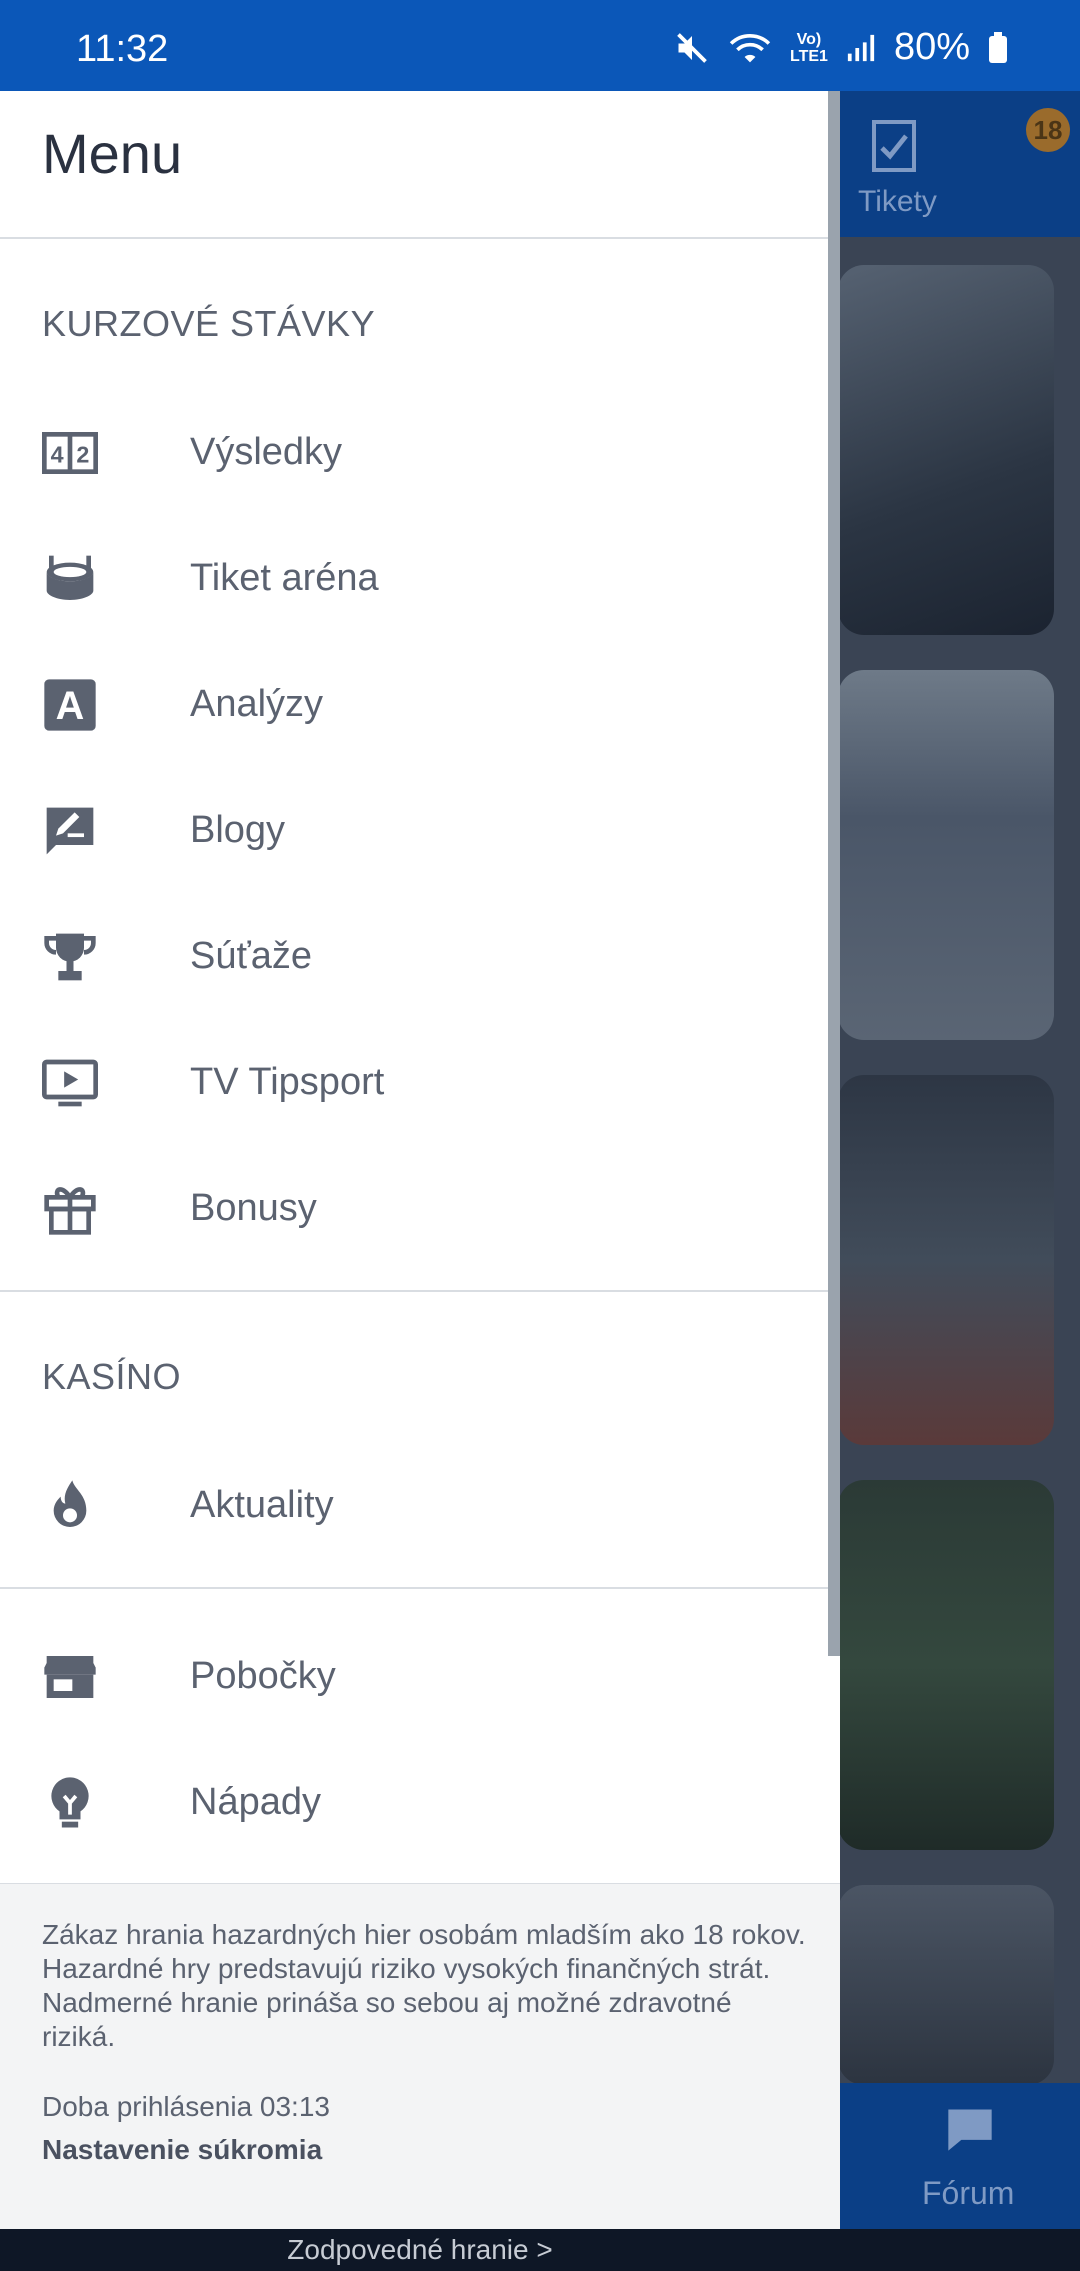 The image size is (1080, 2271). I want to click on menu-item-tv-tipsport: TV Tipsport, so click(414, 1083).